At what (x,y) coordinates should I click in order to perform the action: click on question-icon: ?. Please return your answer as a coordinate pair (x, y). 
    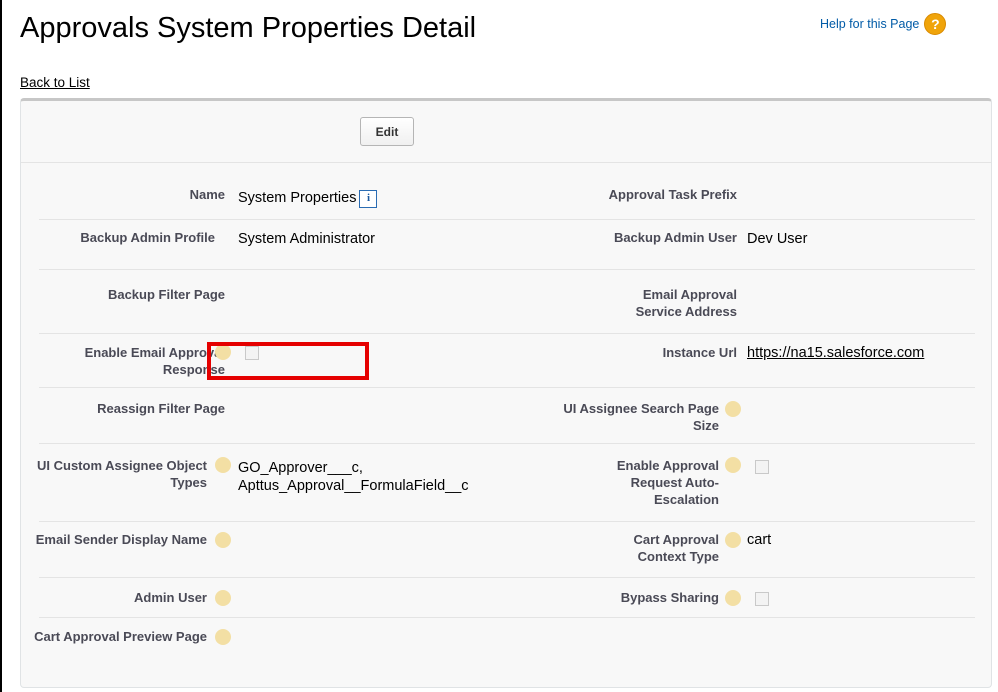
    Looking at the image, I should click on (935, 24).